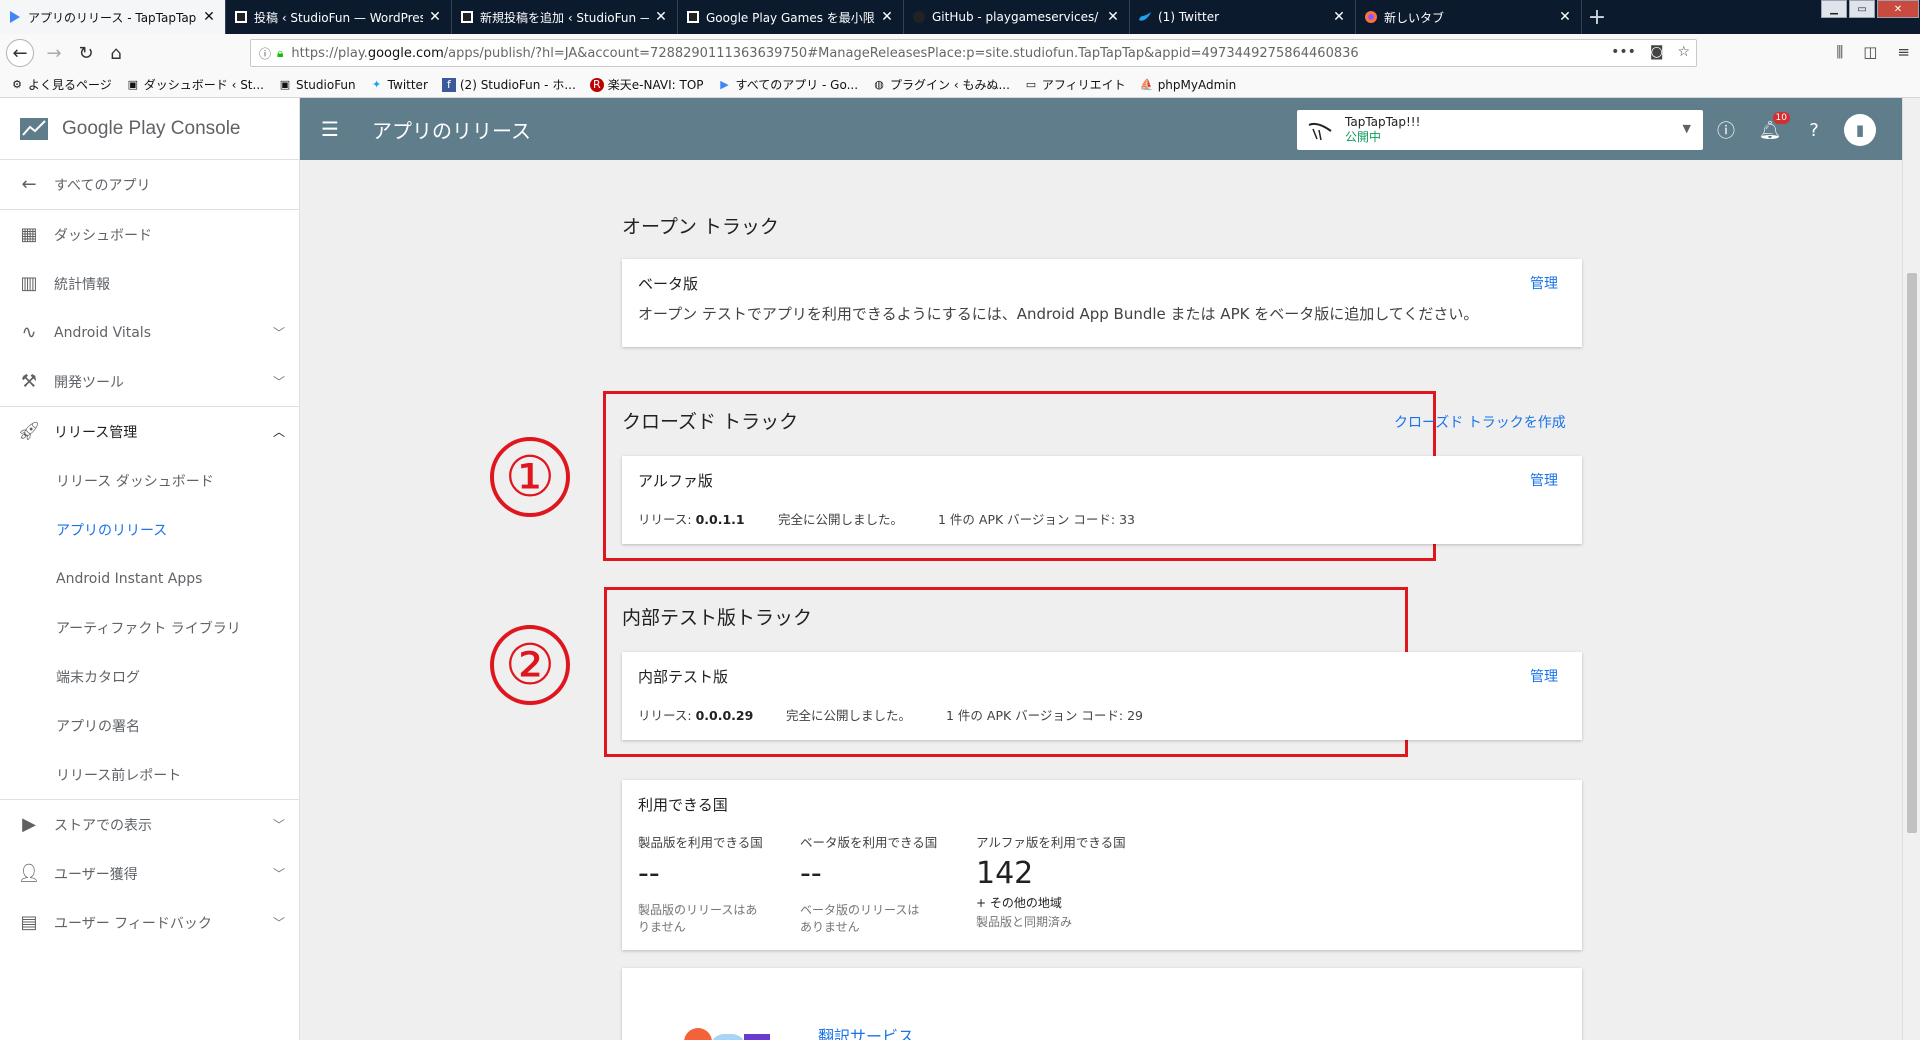 This screenshot has height=1040, width=1920. Describe the element at coordinates (1544, 676) in the screenshot. I see `internal-manage-link: 管理` at that location.